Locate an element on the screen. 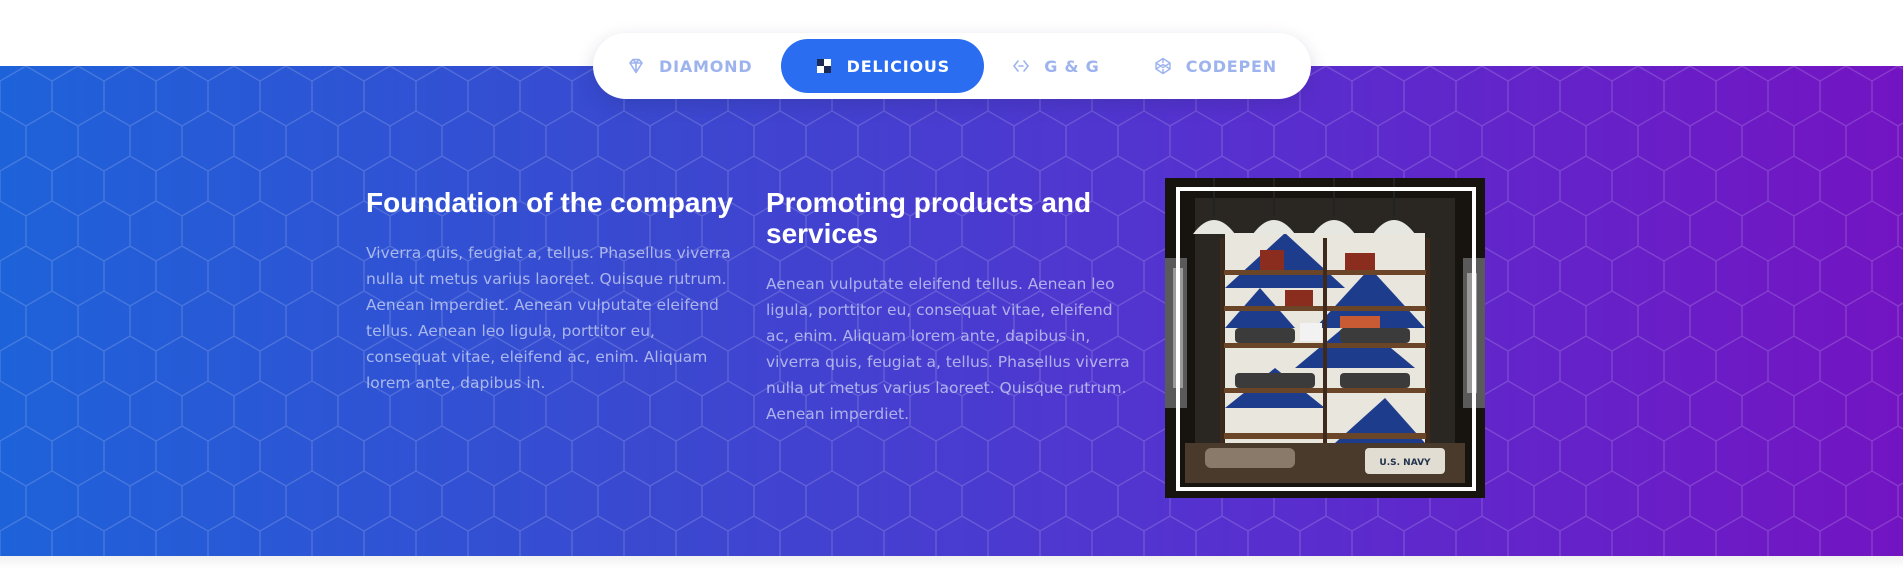  tab-codepen: CODEPEN is located at coordinates (1215, 66).